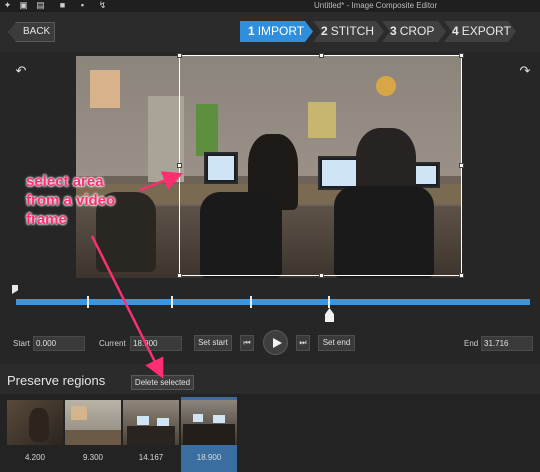  Describe the element at coordinates (461, 55) in the screenshot. I see `resize-handle-top-right` at that location.